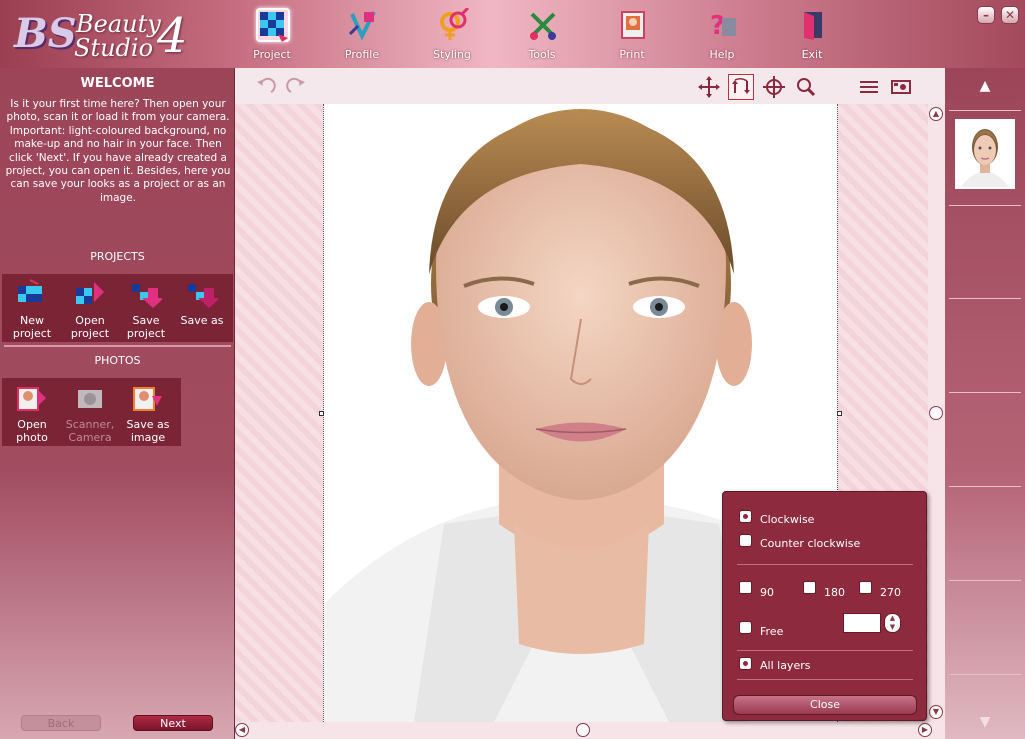  Describe the element at coordinates (985, 154) in the screenshot. I see `photo-thumbnail` at that location.